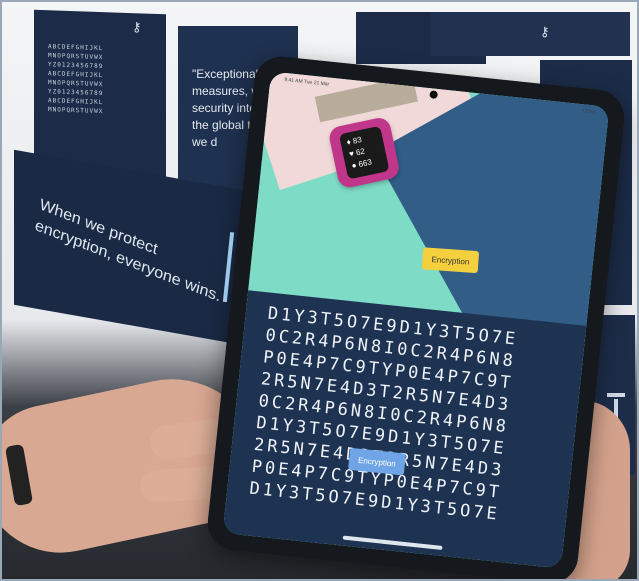 Image resolution: width=639 pixels, height=581 pixels. I want to click on watch-reading: 83, so click(357, 140).